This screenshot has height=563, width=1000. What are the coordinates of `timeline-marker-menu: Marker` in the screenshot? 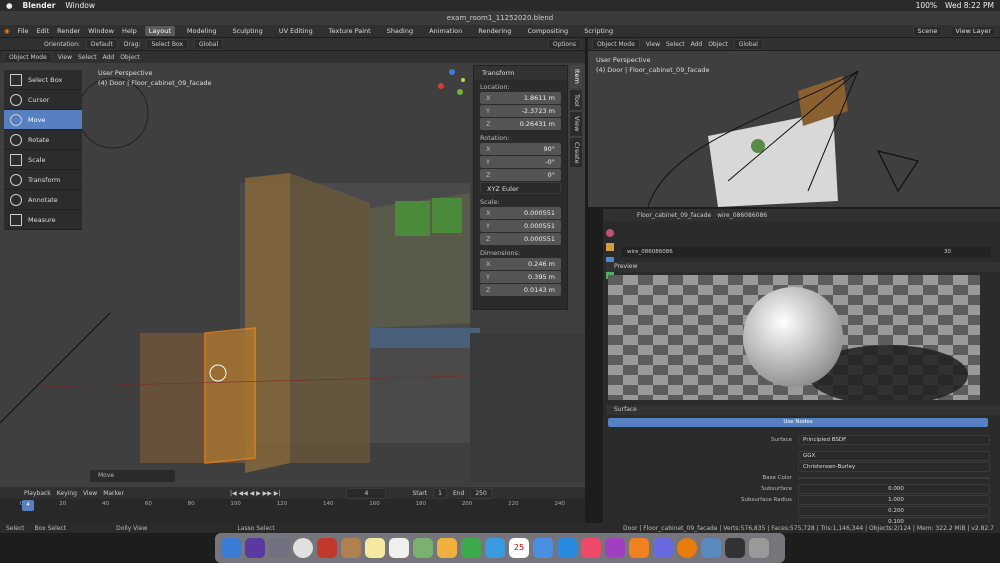 It's located at (113, 493).